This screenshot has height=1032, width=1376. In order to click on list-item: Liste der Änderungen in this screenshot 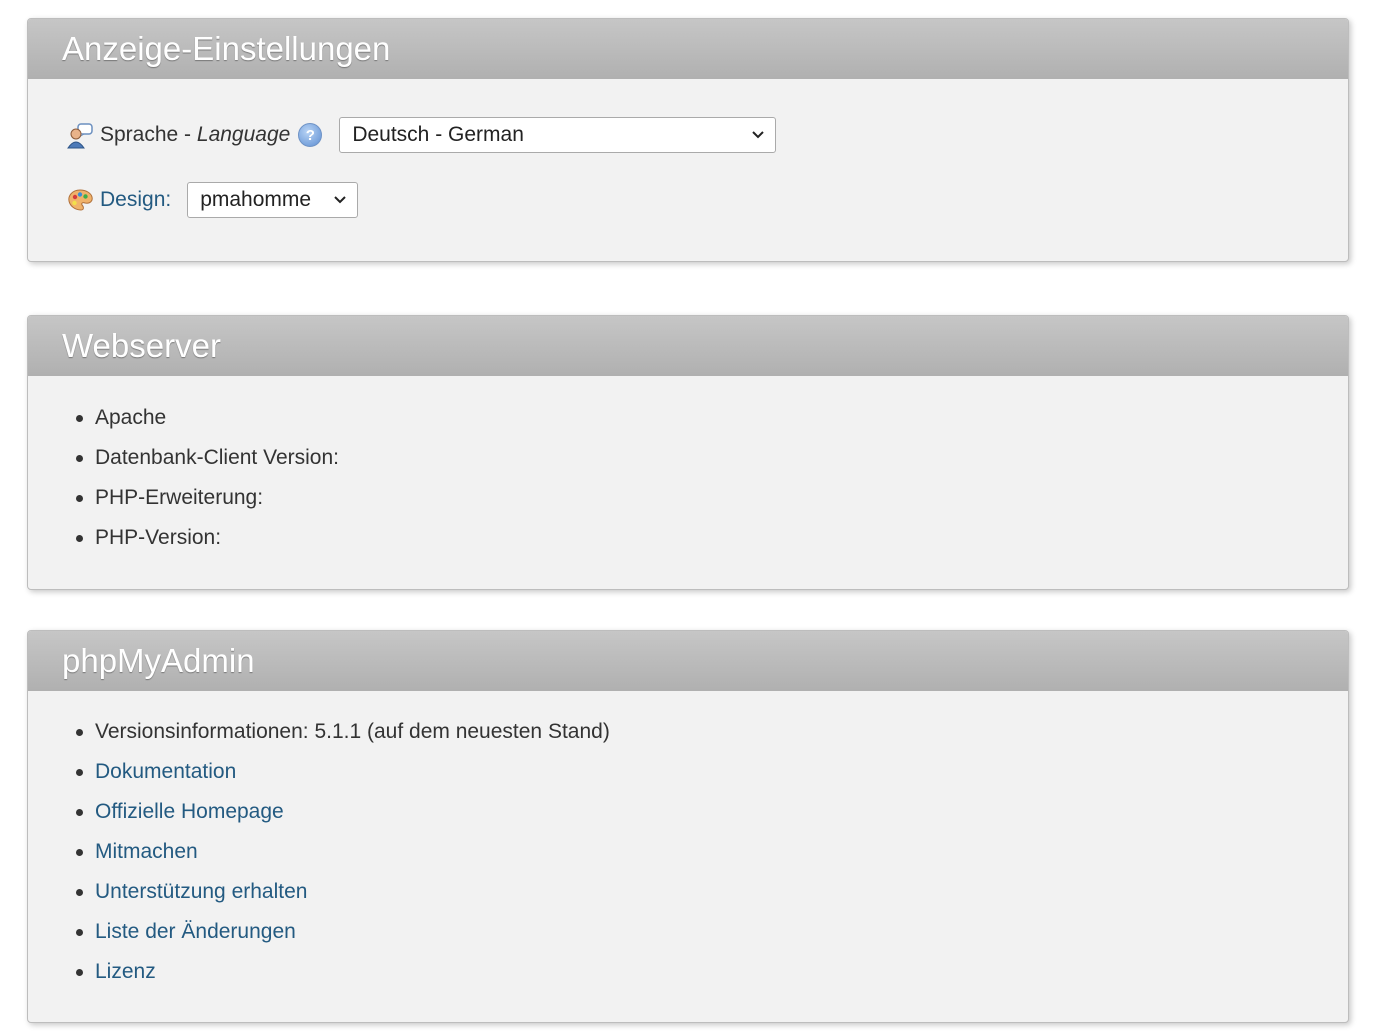, I will do `click(319, 932)`.